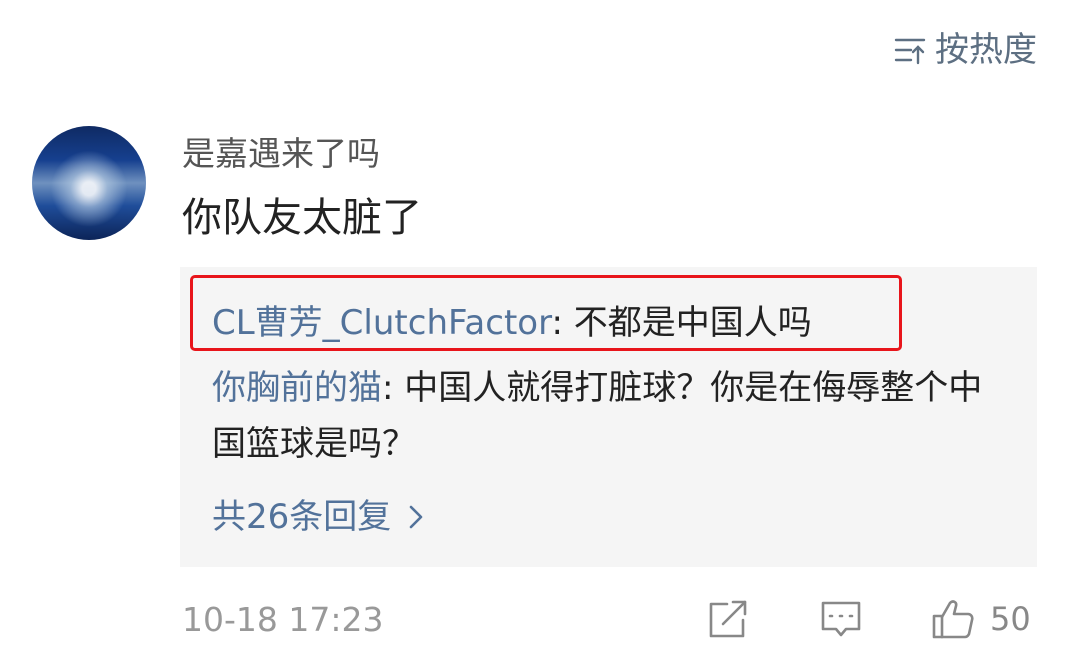 The image size is (1075, 651). I want to click on reply-button, so click(841, 619).